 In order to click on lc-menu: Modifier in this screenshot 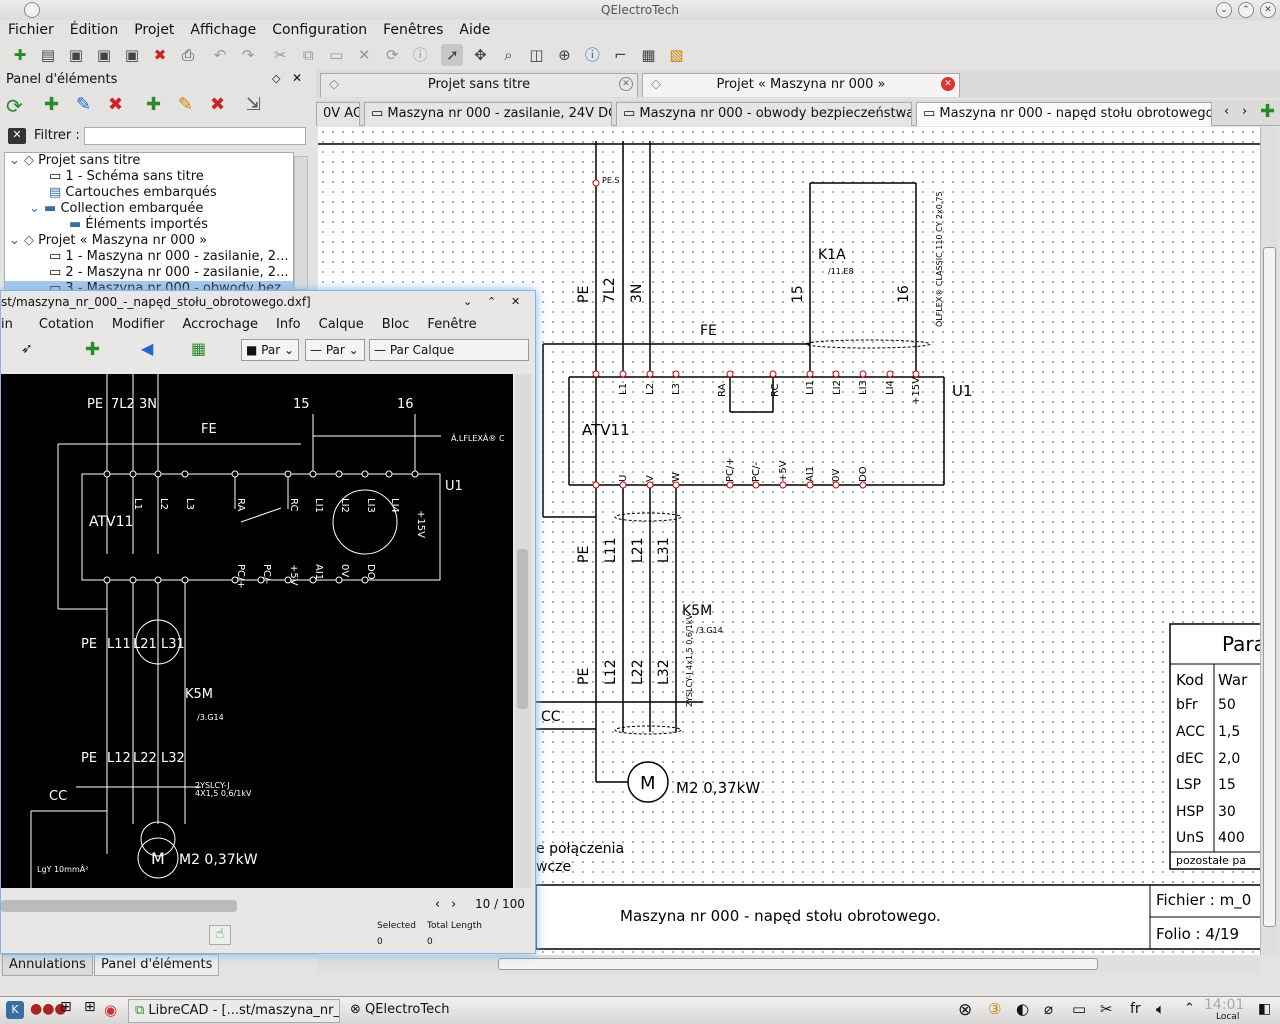, I will do `click(138, 324)`.